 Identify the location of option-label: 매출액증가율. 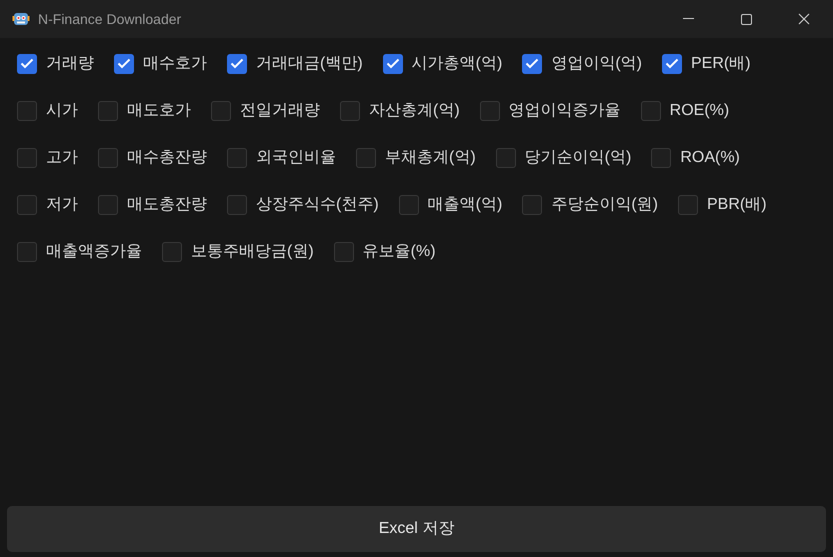
(94, 252).